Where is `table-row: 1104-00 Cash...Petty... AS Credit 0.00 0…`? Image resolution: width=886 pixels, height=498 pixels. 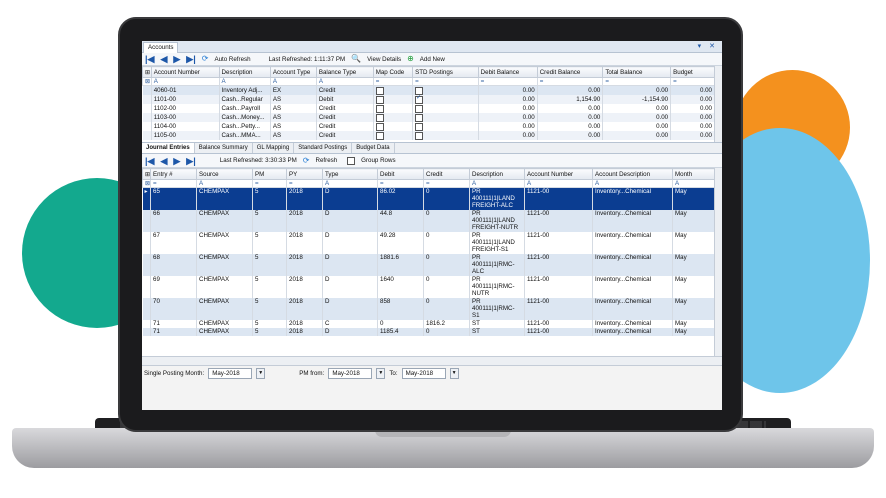 table-row: 1104-00 Cash...Petty... AS Credit 0.00 0… is located at coordinates (428, 126).